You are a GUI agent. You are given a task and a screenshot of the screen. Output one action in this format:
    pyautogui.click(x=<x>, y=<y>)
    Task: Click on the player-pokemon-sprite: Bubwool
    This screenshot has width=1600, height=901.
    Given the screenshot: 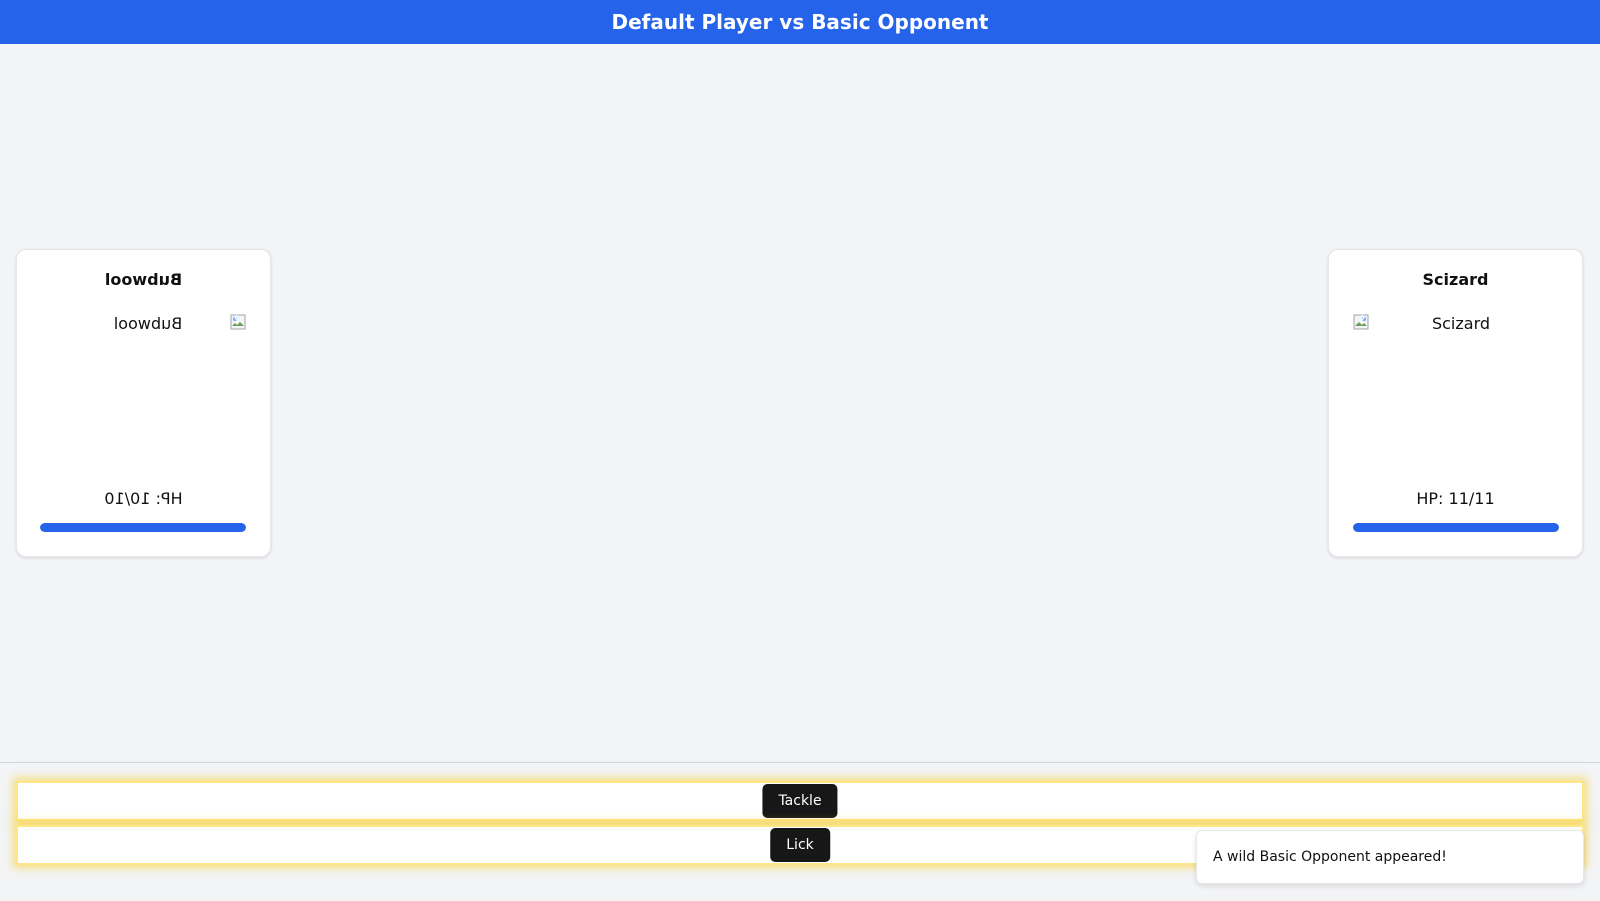 What is the action you would take?
    pyautogui.click(x=143, y=323)
    